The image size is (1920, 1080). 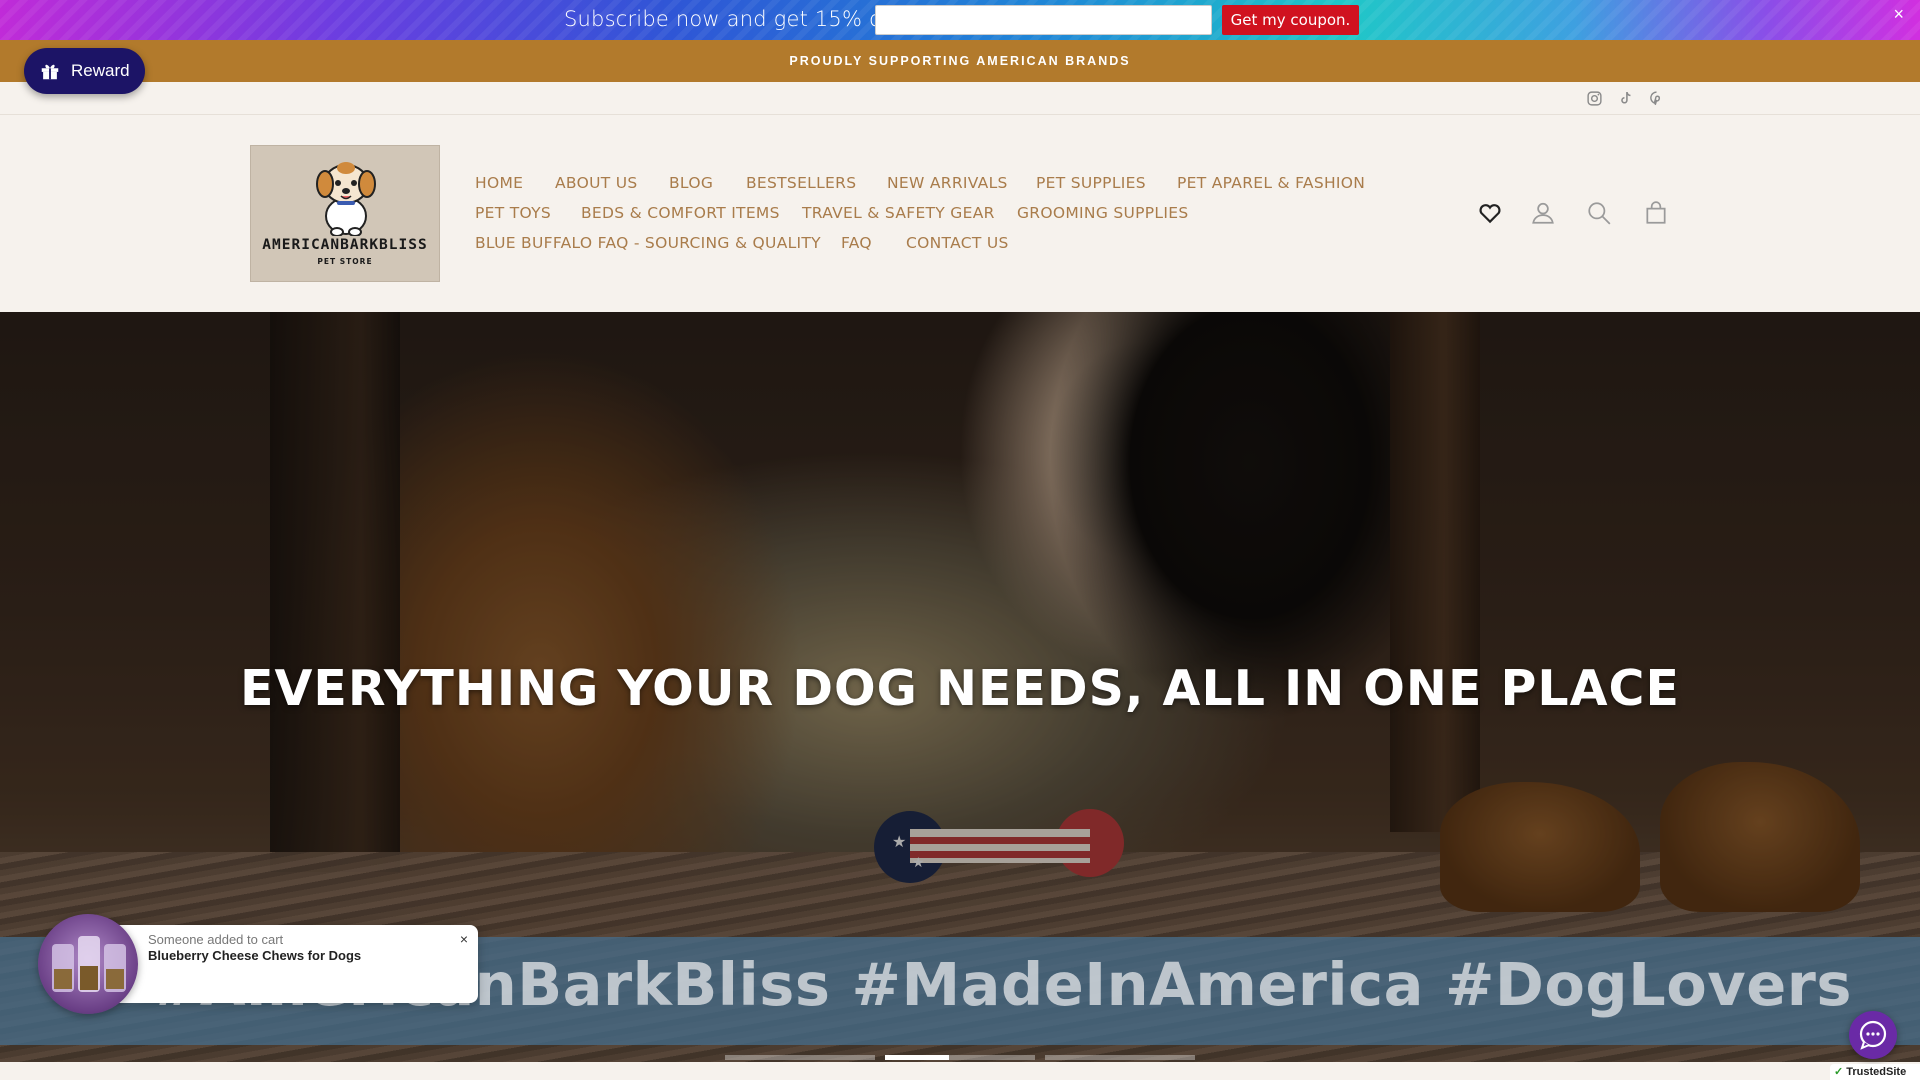 I want to click on instagram-icon, so click(x=1594, y=98).